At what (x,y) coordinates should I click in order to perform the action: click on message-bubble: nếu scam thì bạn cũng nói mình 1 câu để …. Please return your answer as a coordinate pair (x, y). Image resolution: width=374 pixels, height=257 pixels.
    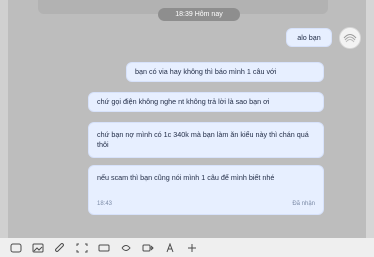
    Looking at the image, I should click on (206, 190).